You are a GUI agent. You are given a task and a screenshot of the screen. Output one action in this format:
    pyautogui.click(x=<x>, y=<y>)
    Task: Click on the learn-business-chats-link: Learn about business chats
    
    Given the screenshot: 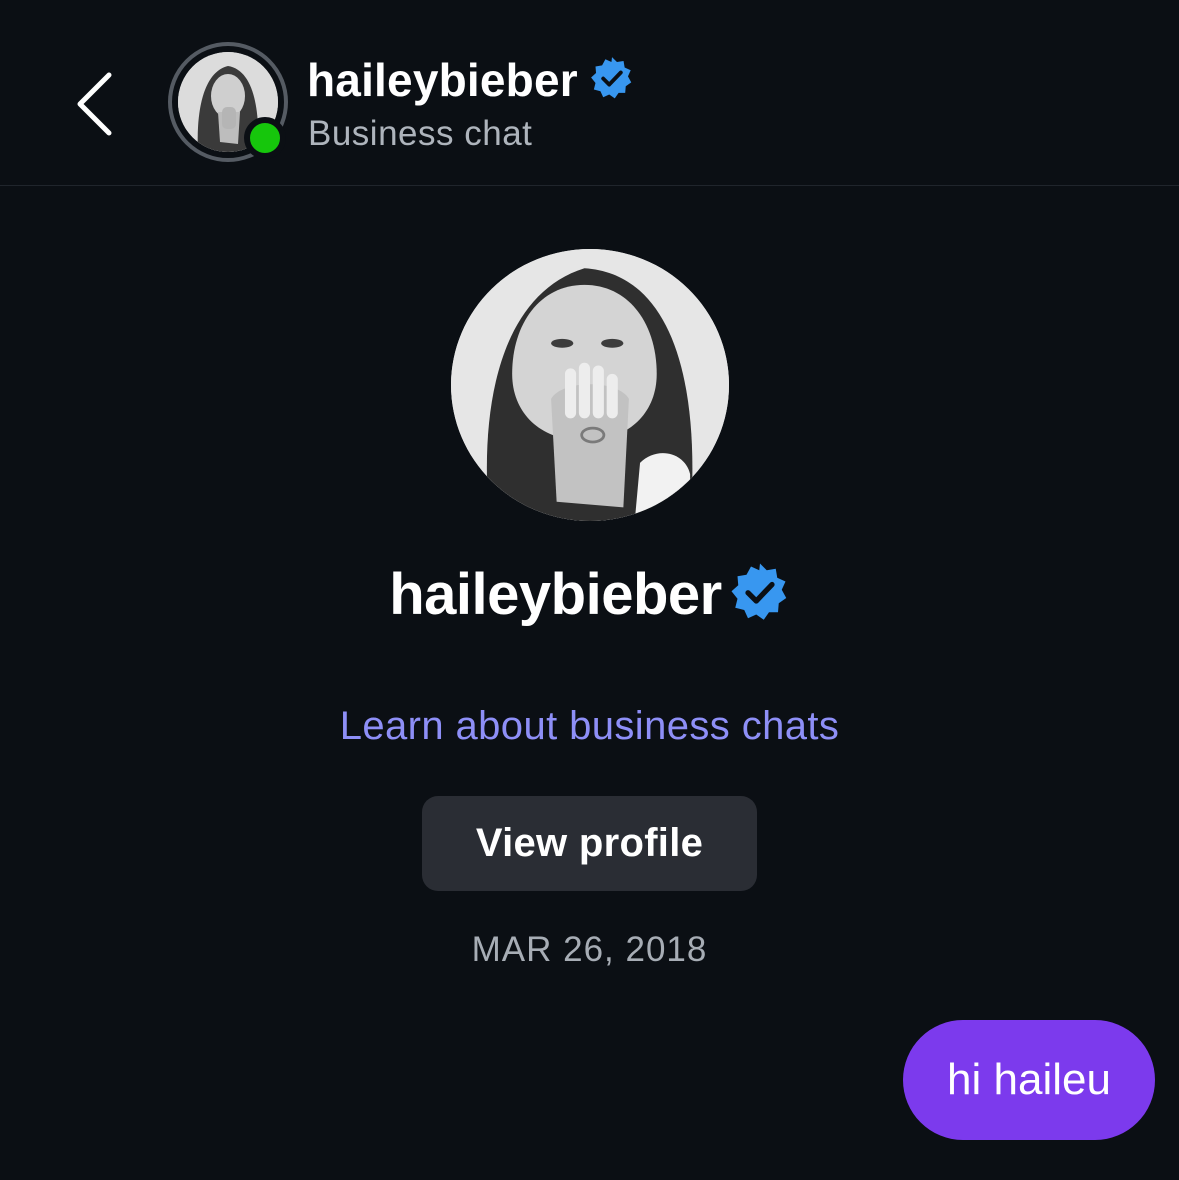 What is the action you would take?
    pyautogui.click(x=589, y=726)
    